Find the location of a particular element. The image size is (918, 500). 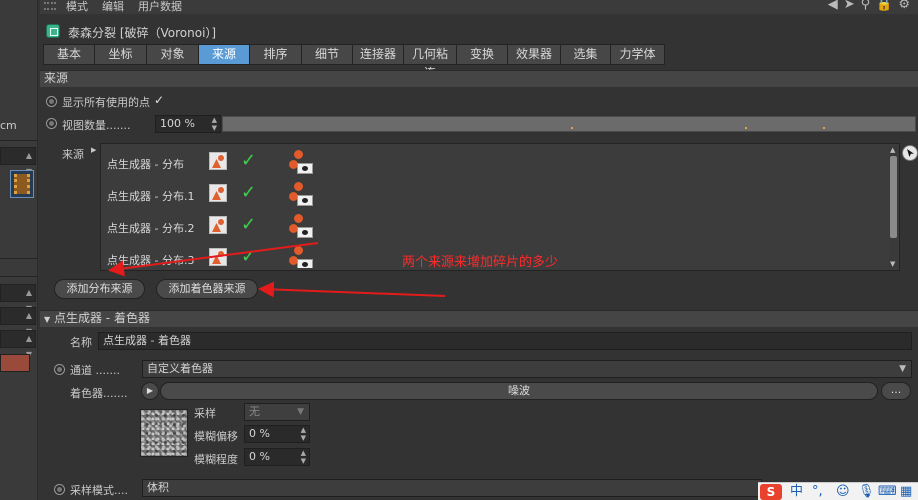

ime-punct-toggle: °, is located at coordinates (817, 491).